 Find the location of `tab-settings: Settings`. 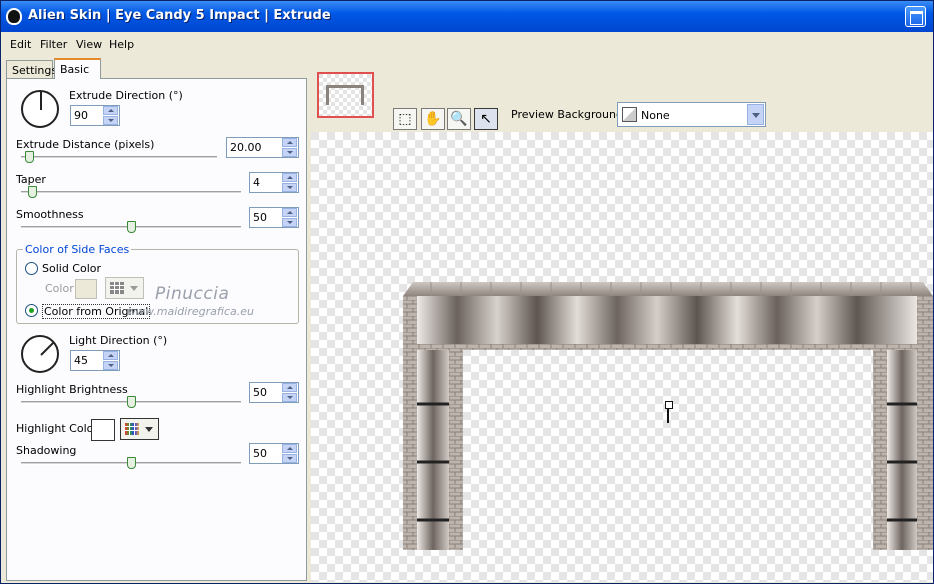

tab-settings: Settings is located at coordinates (31, 69).